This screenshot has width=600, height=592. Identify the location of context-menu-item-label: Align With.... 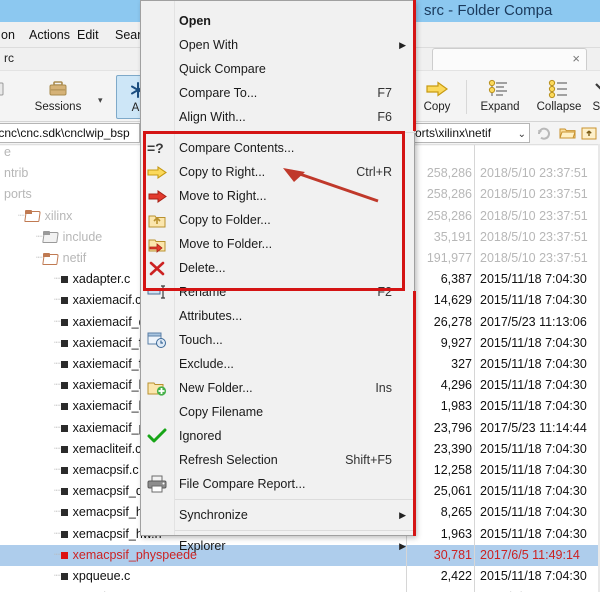
(212, 117).